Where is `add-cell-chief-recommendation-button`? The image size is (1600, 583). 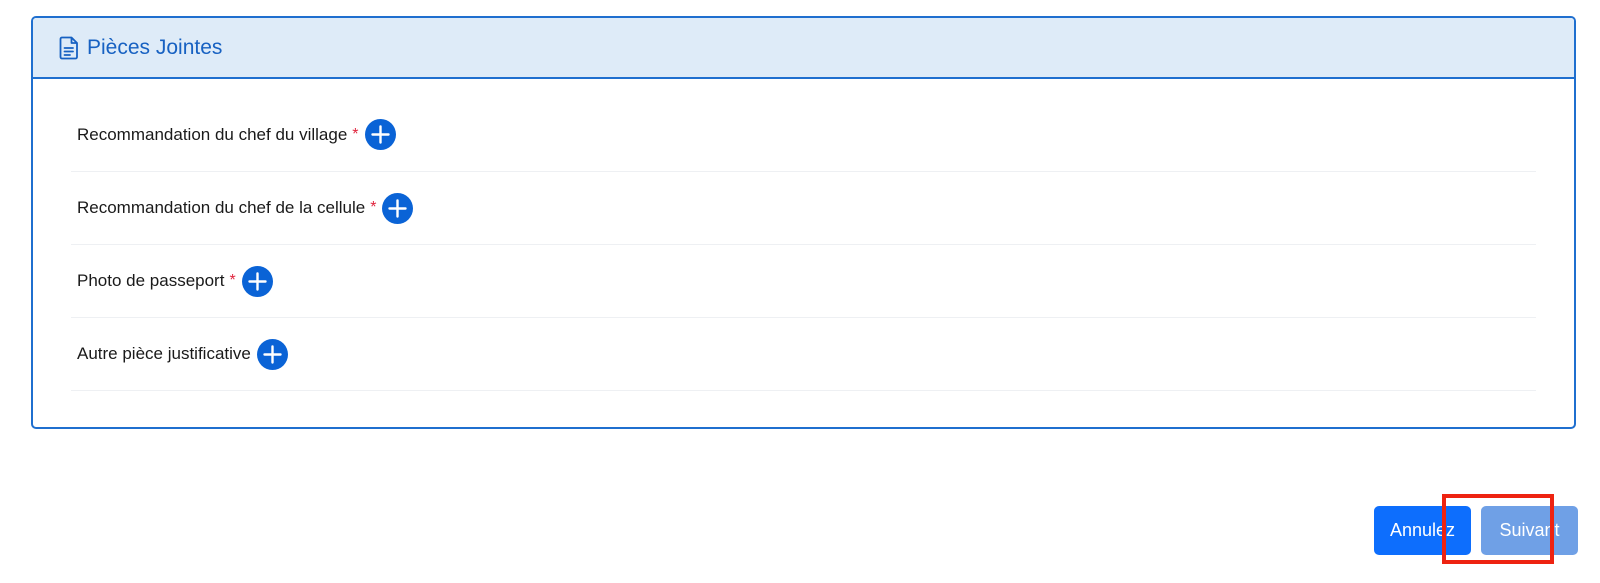 add-cell-chief-recommendation-button is located at coordinates (398, 208).